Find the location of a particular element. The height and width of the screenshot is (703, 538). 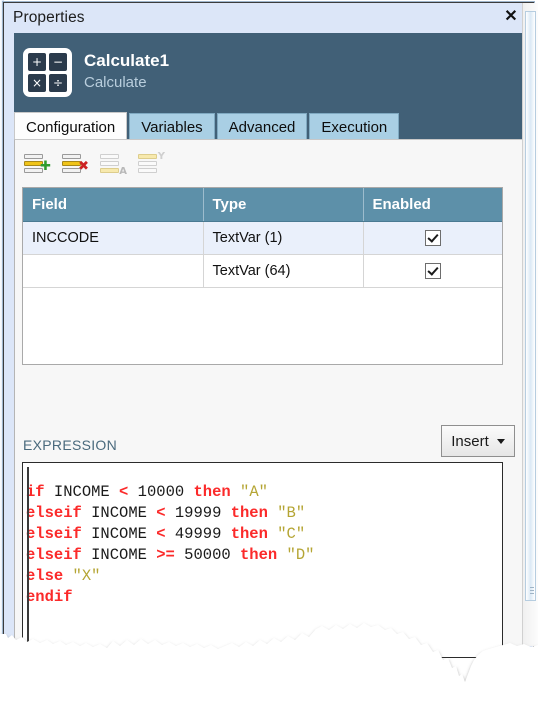

code-token: "A" is located at coordinates (254, 491).